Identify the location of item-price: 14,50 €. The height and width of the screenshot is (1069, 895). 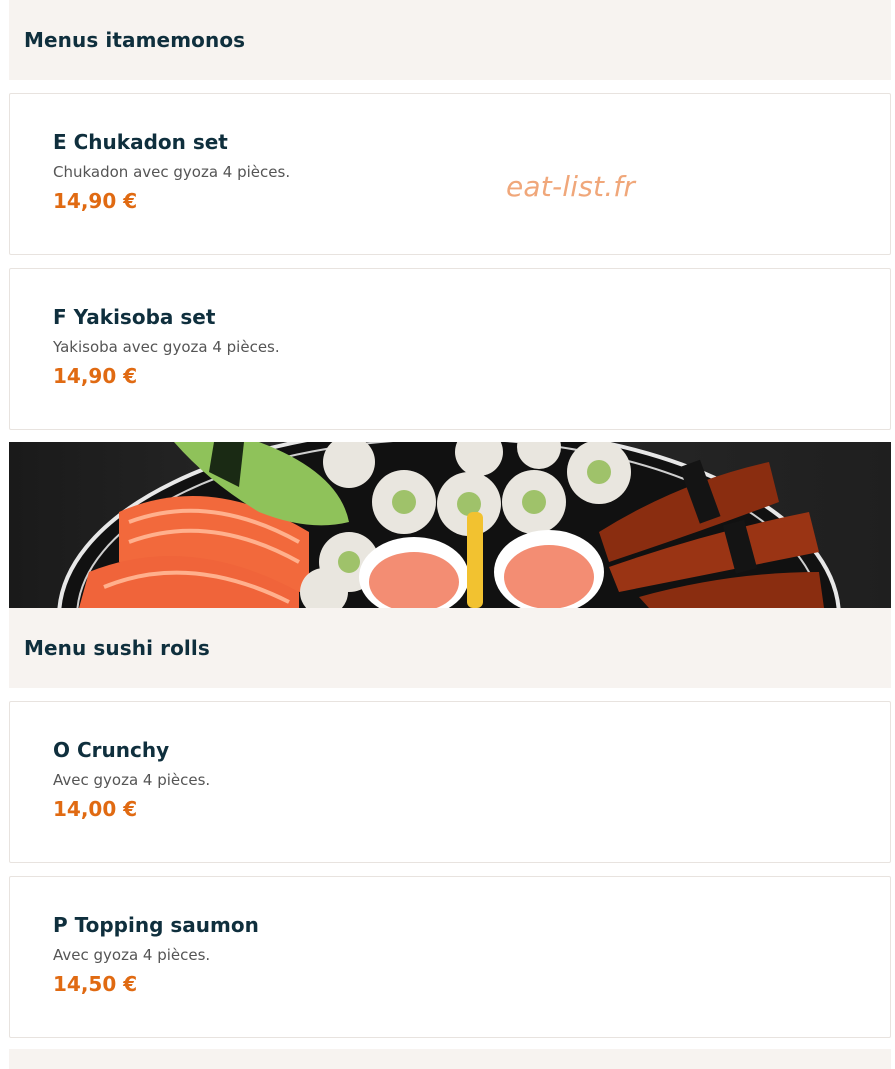
(95, 984).